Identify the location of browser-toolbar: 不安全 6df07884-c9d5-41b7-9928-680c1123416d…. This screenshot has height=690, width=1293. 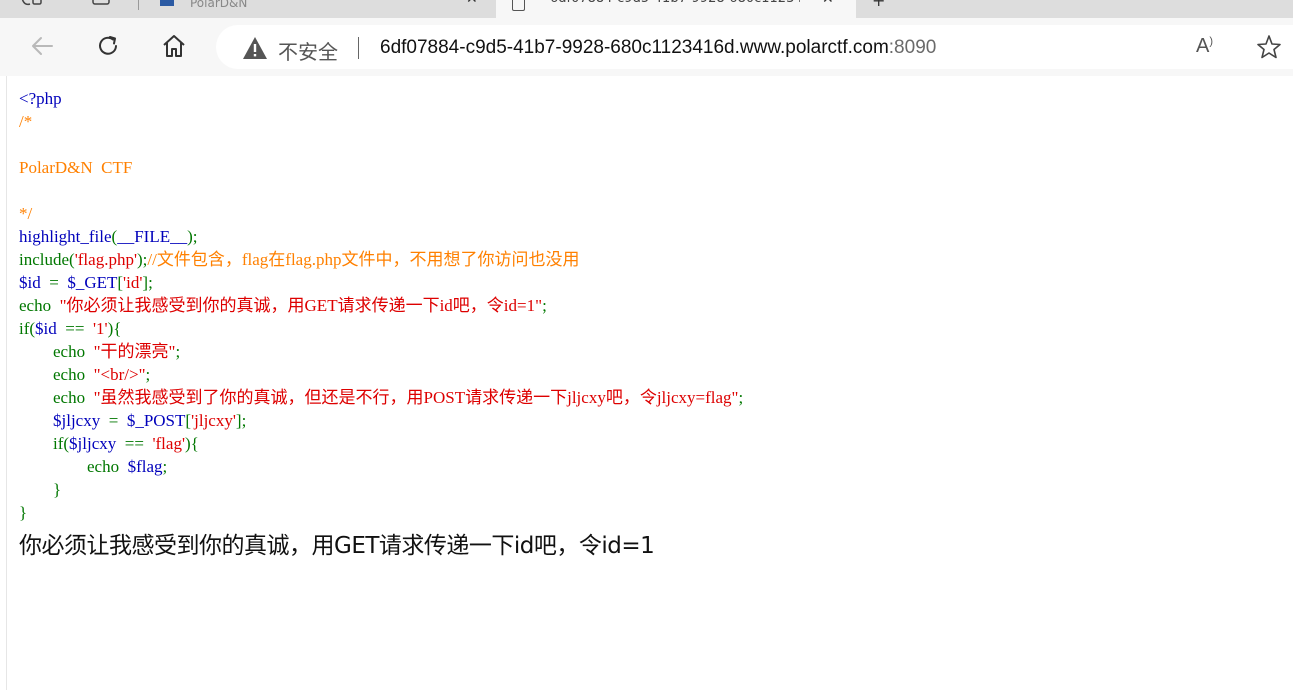
(646, 47).